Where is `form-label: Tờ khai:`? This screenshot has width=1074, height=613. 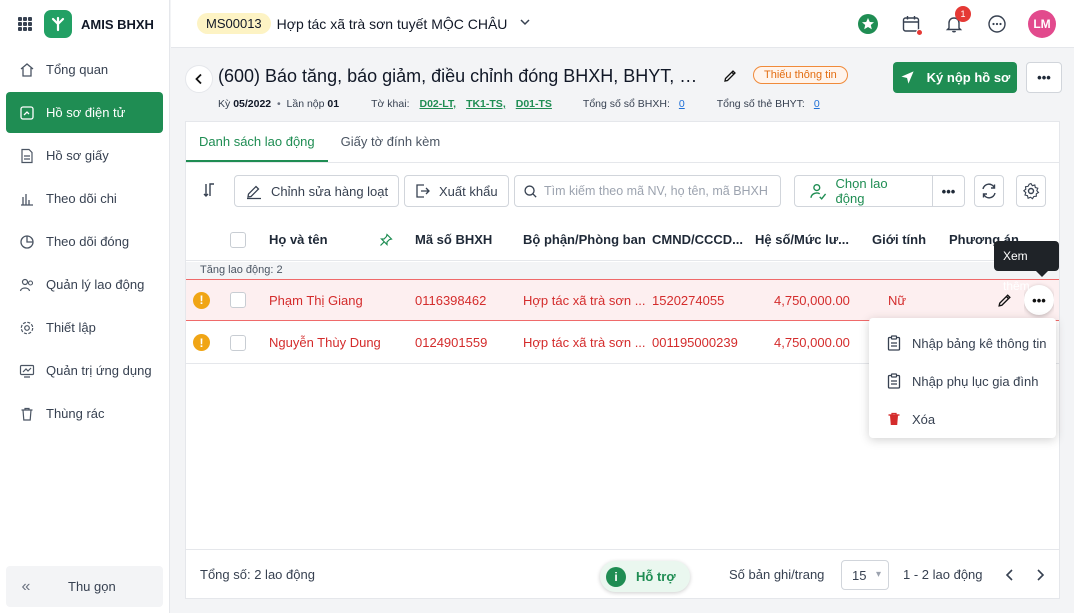 form-label: Tờ khai: is located at coordinates (390, 104).